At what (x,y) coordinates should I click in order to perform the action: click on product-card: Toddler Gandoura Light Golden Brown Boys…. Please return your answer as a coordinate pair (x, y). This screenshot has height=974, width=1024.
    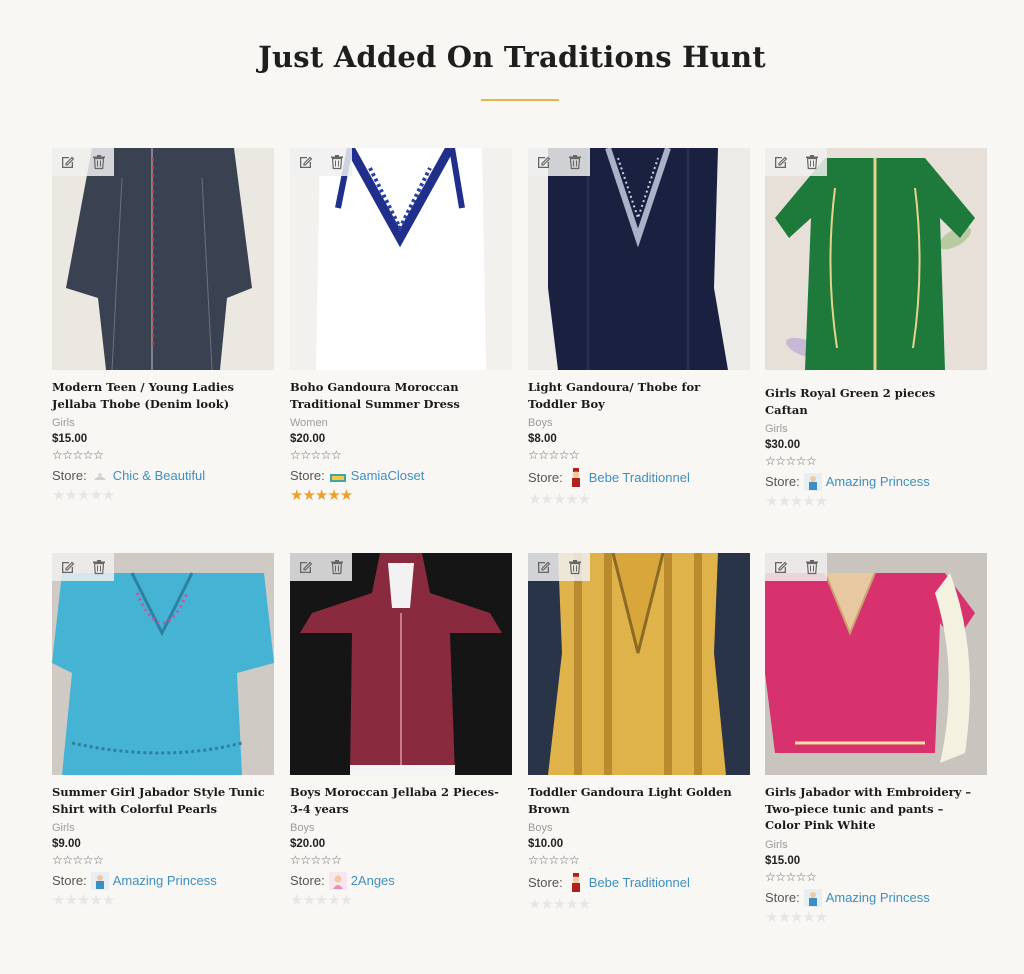
    Looking at the image, I should click on (639, 733).